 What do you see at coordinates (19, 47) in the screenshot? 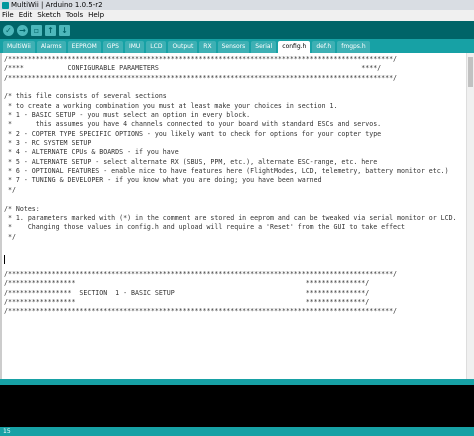
I see `tab-multiwii: MultiWii` at bounding box center [19, 47].